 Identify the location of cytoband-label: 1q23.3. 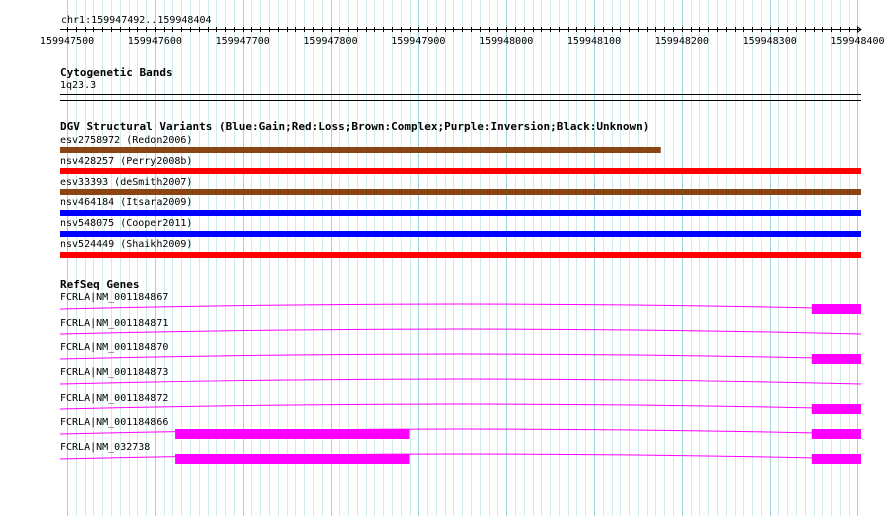
(78, 85).